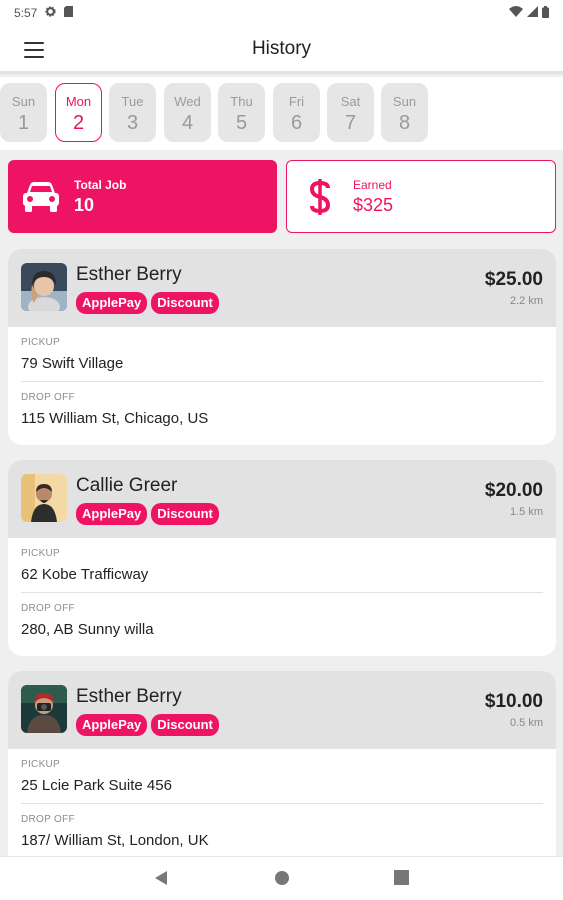 The height and width of the screenshot is (900, 563). What do you see at coordinates (401, 880) in the screenshot?
I see `recents-icon` at bounding box center [401, 880].